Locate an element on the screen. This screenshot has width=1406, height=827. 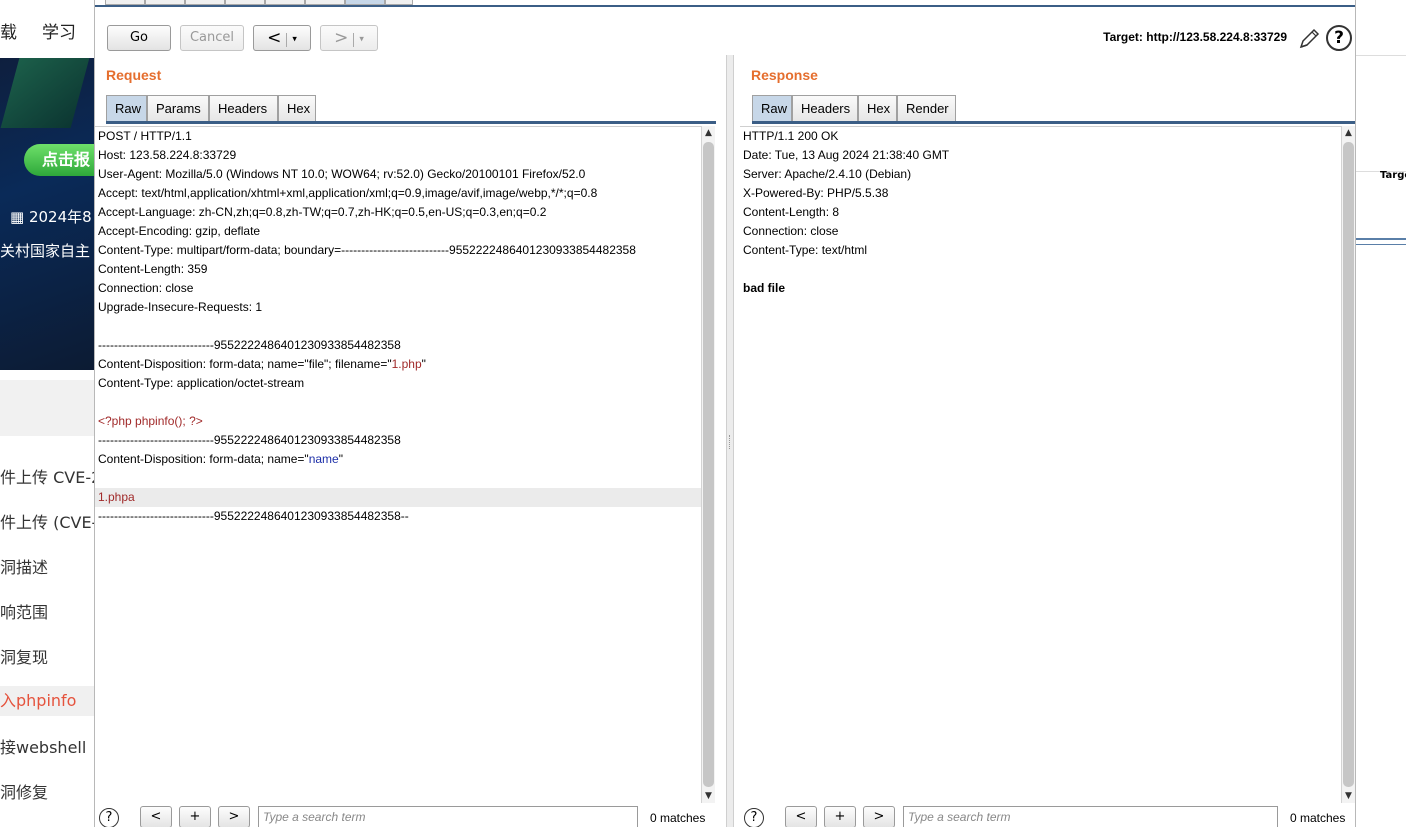
banner-date-text: 2024年8 is located at coordinates (60, 217).